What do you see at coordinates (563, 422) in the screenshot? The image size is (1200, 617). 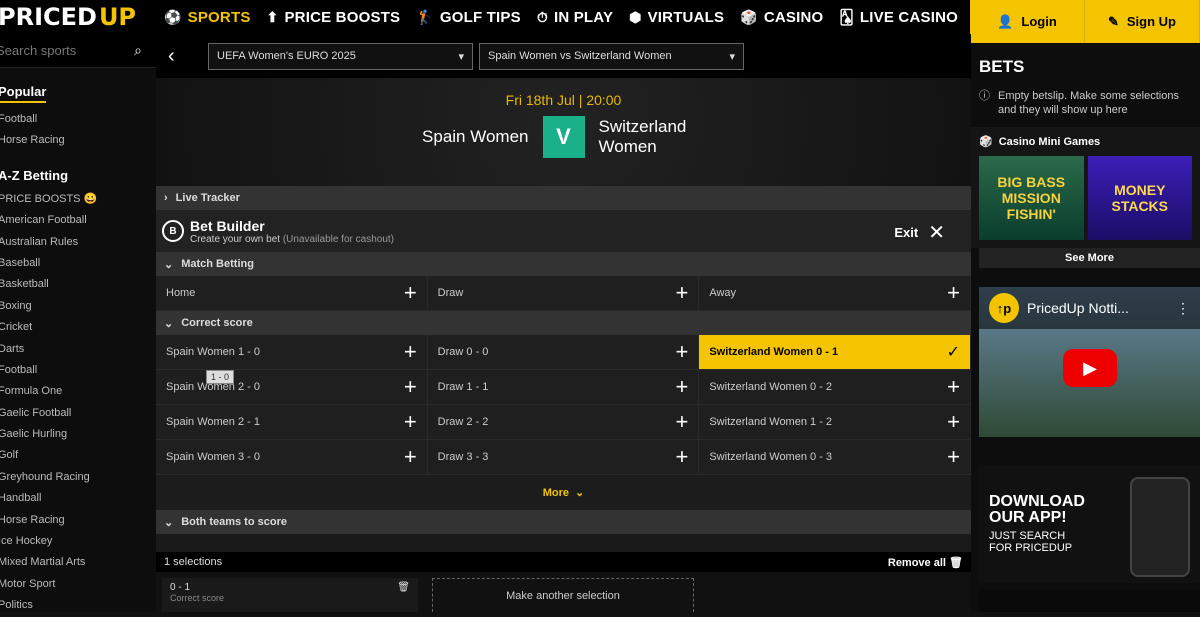 I see `score-option: Draw 2 - 2 +` at bounding box center [563, 422].